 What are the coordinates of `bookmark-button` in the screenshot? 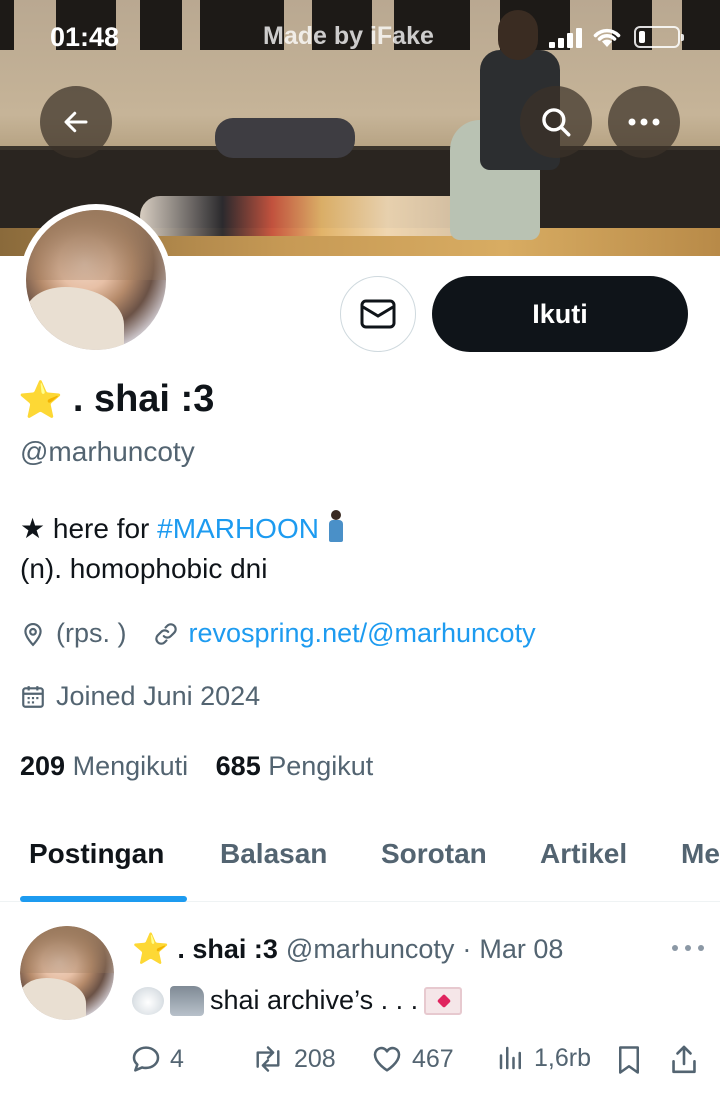 It's located at (629, 1060).